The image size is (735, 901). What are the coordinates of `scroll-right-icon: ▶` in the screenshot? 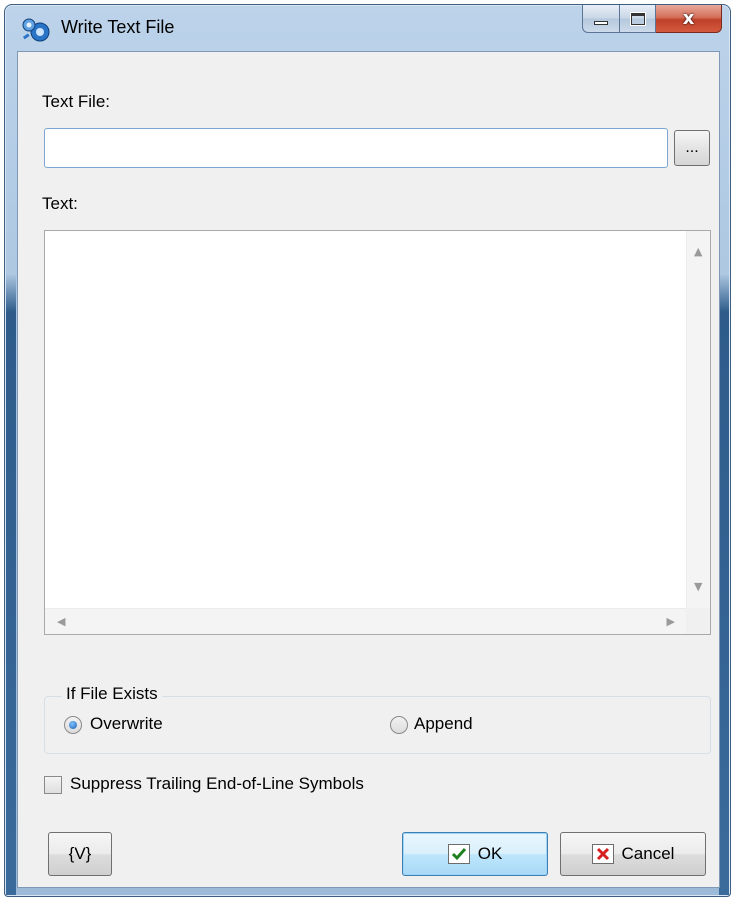 It's located at (671, 621).